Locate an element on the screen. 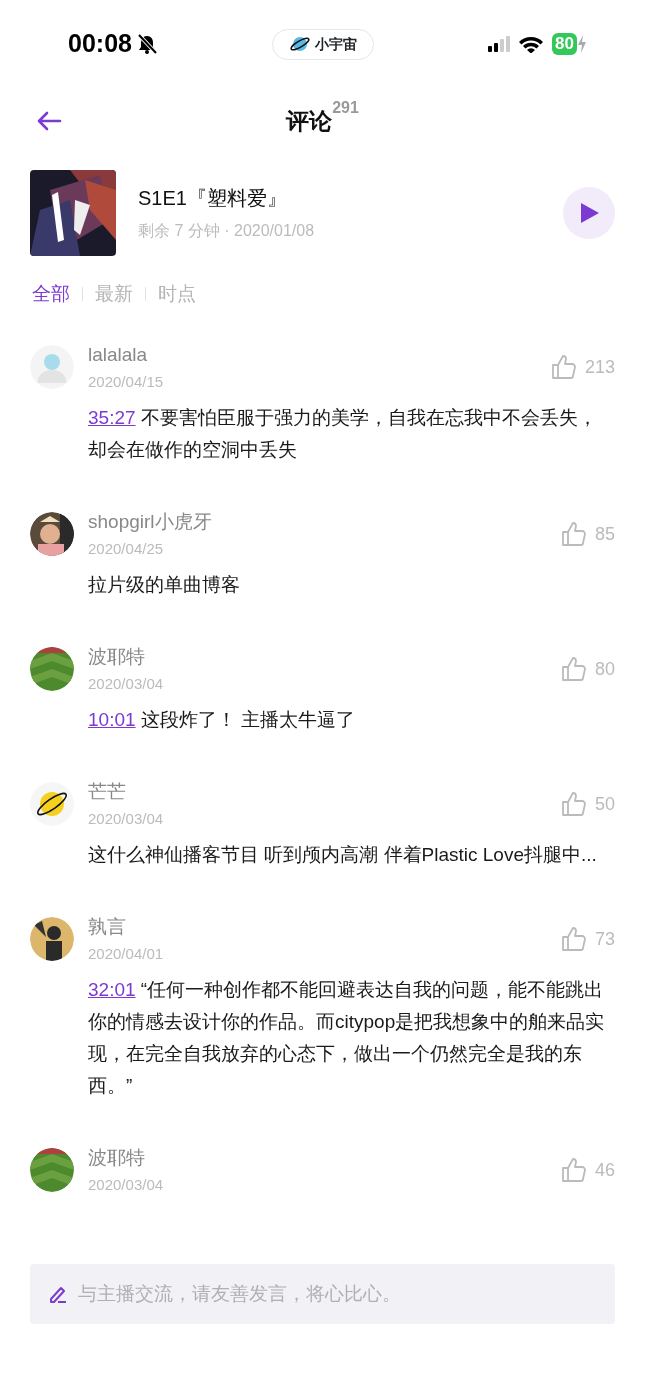  play-button is located at coordinates (589, 213).